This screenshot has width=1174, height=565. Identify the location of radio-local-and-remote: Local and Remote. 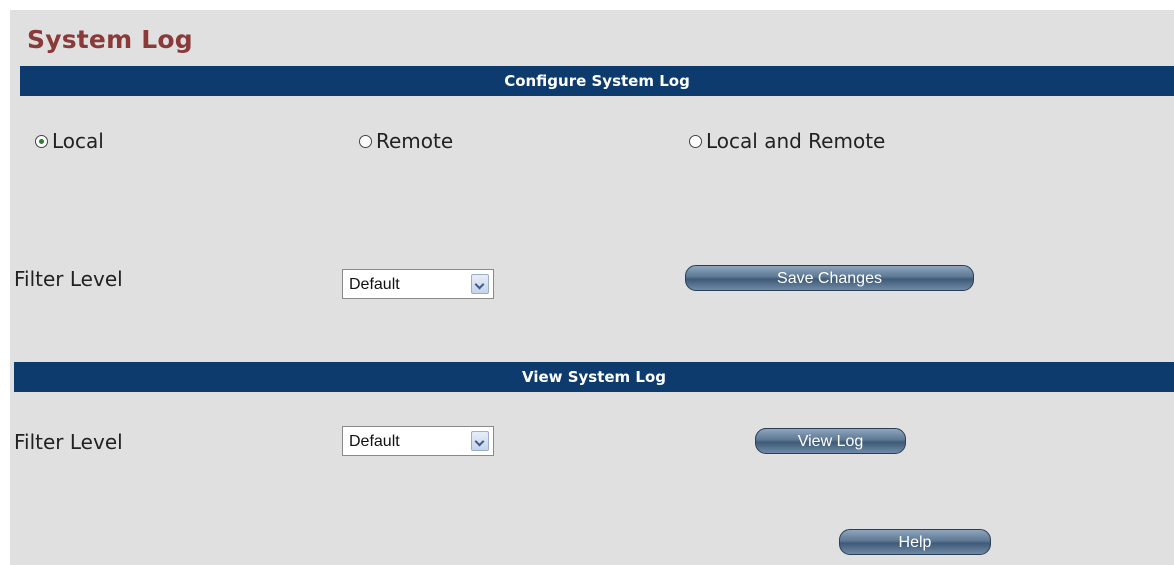
(787, 141).